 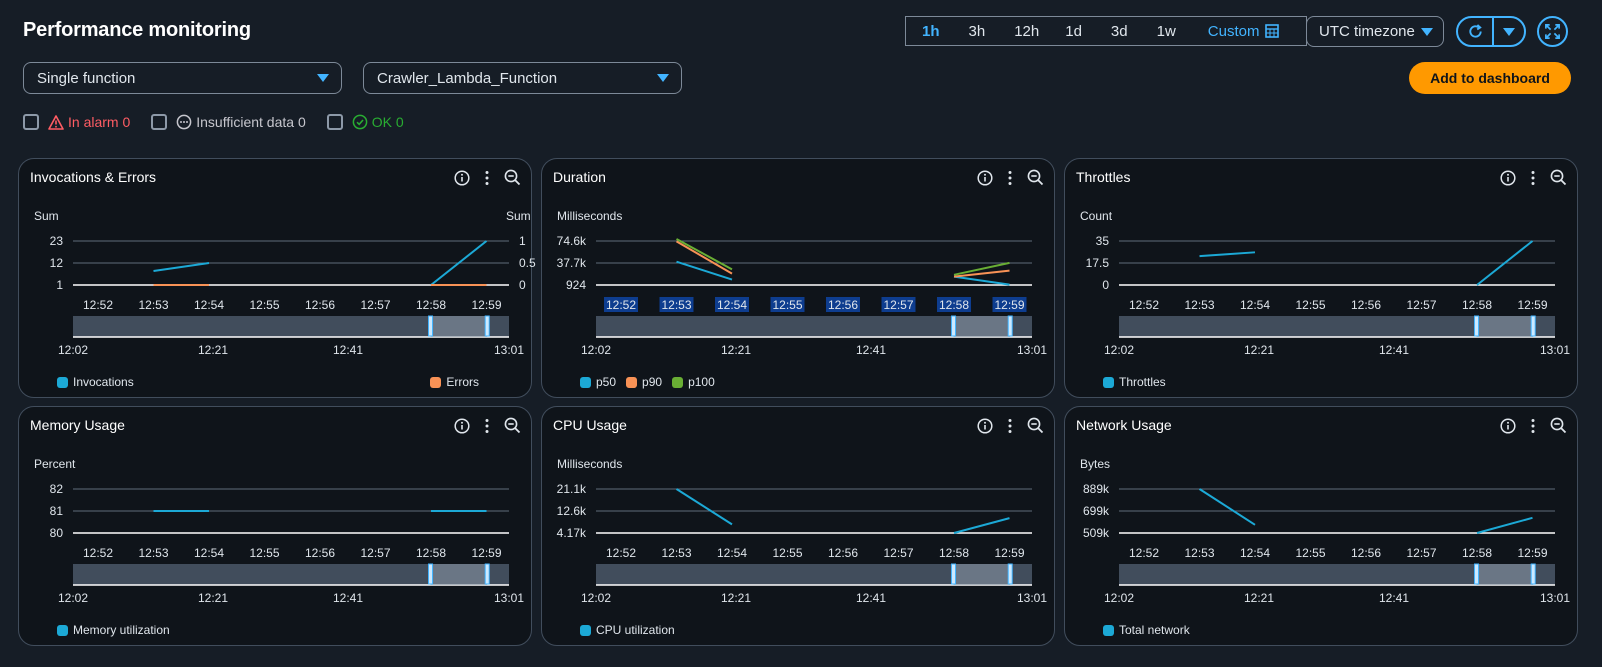 What do you see at coordinates (334, 122) in the screenshot?
I see `ok-checkbox` at bounding box center [334, 122].